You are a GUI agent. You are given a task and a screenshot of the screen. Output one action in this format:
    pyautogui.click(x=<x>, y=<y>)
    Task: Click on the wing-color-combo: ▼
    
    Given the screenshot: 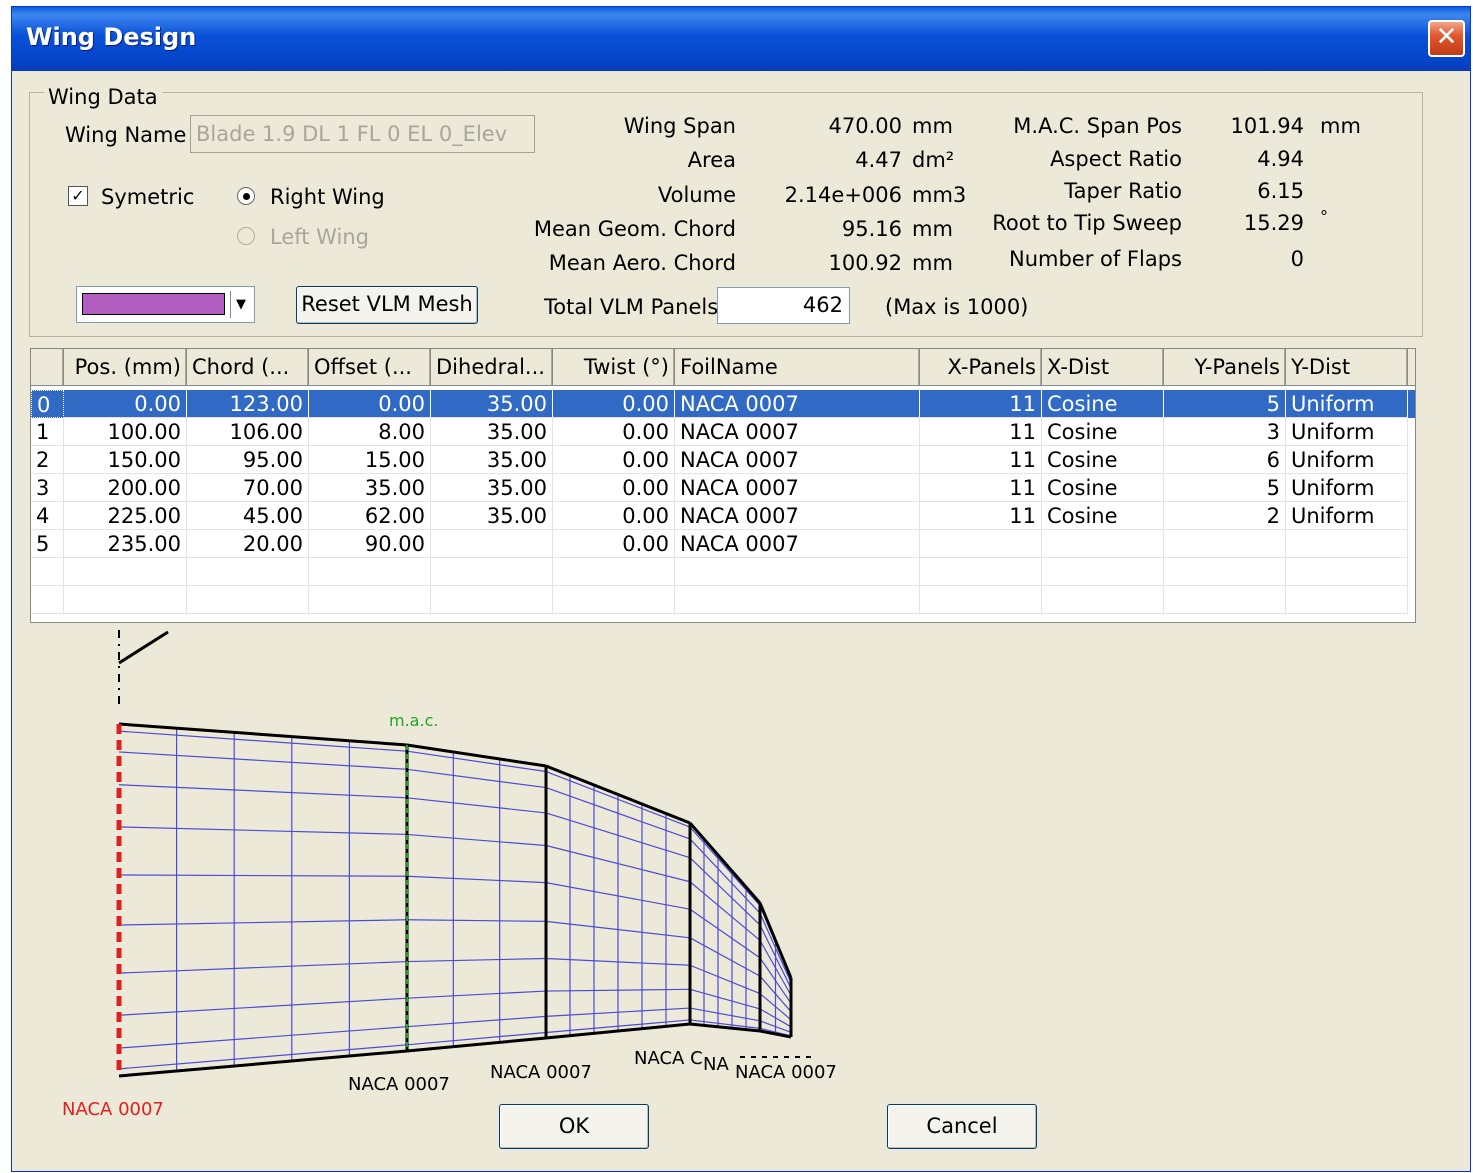 What is the action you would take?
    pyautogui.click(x=165, y=304)
    